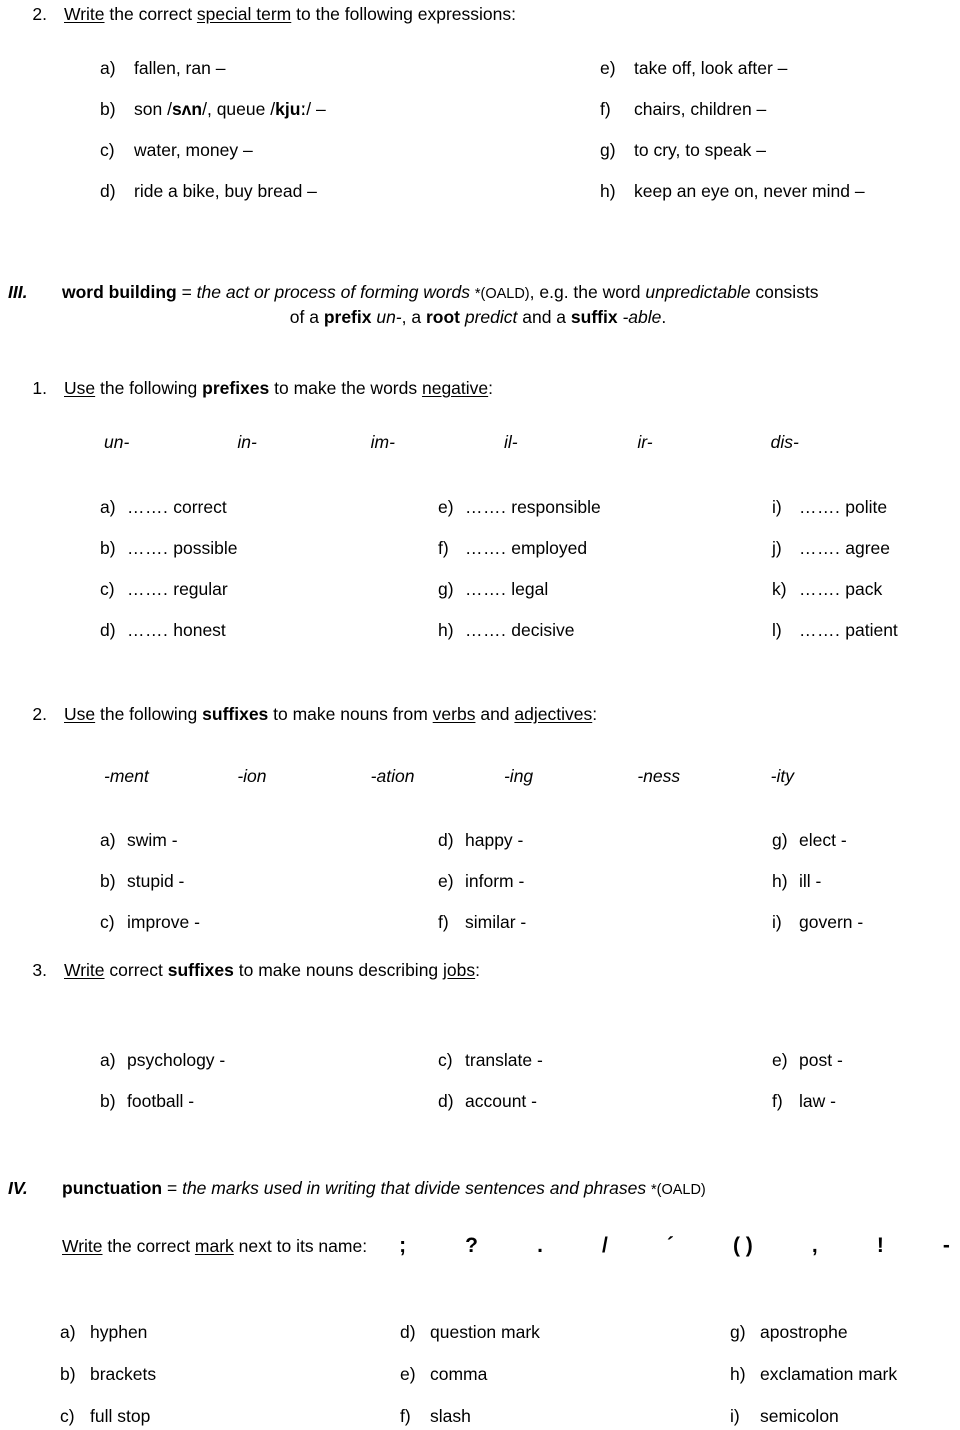 Image resolution: width=960 pixels, height=1430 pixels. What do you see at coordinates (645, 442) in the screenshot?
I see `prefix-option: ir-` at bounding box center [645, 442].